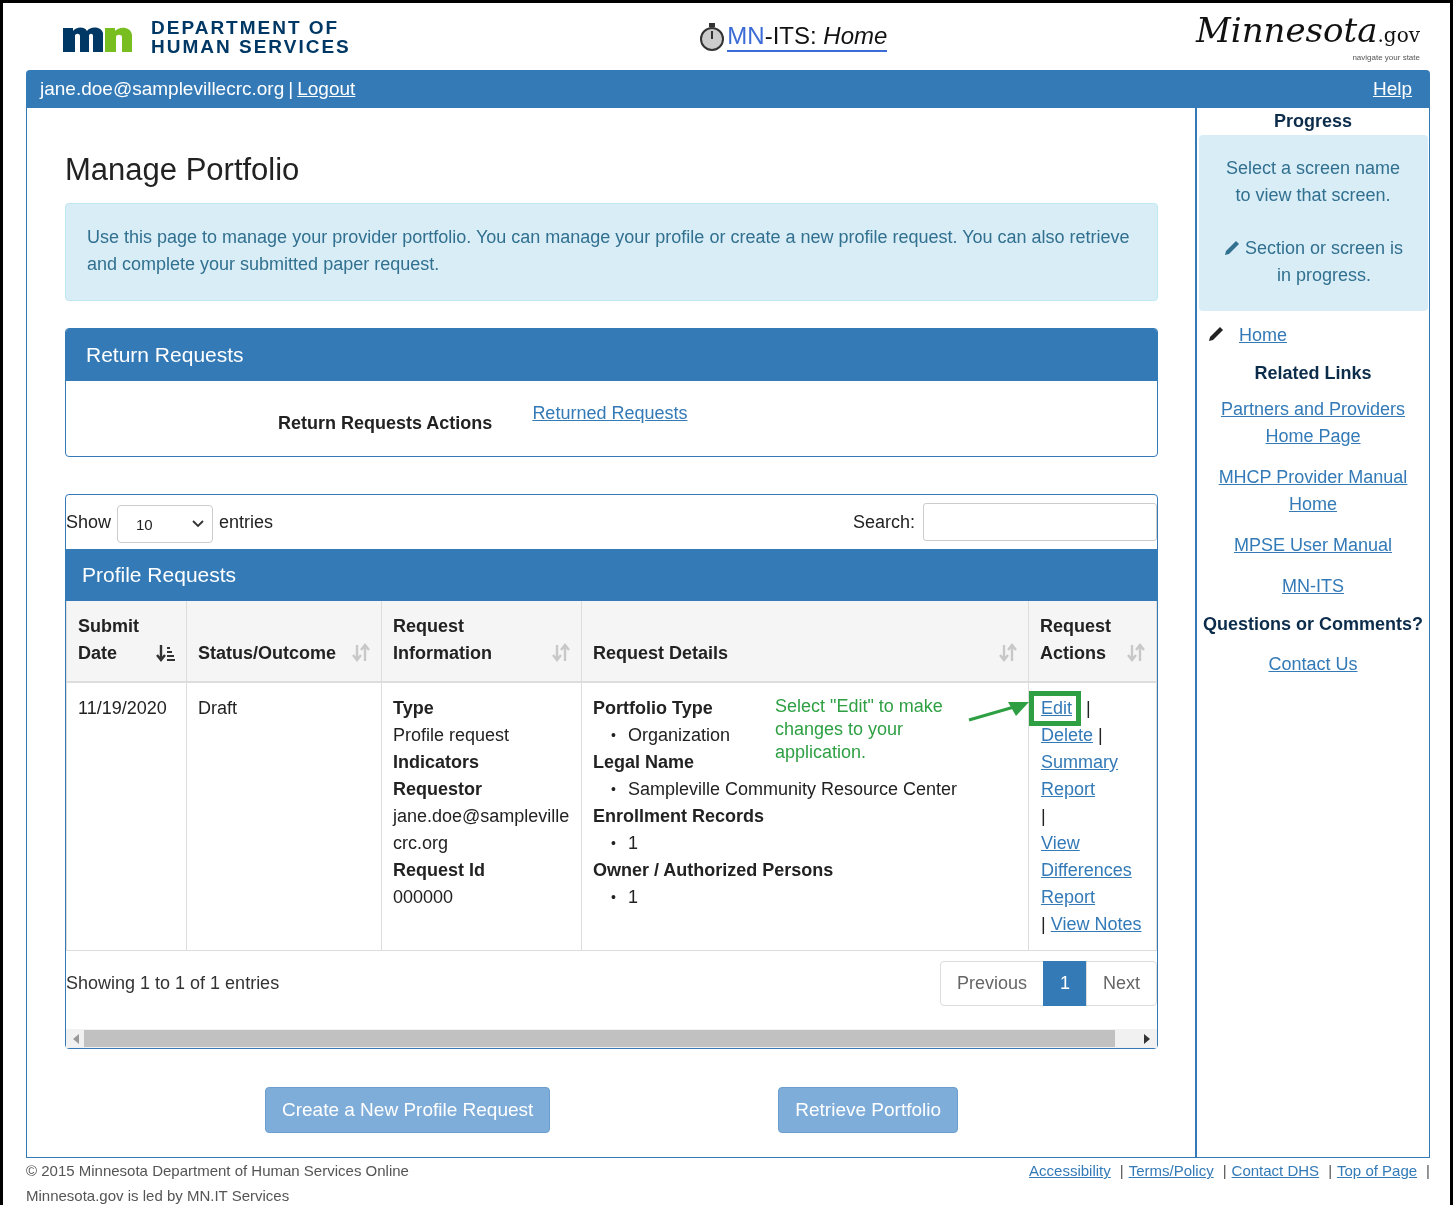 This screenshot has height=1205, width=1453. What do you see at coordinates (1313, 423) in the screenshot?
I see `related-link: Partners and Providers Home Page` at bounding box center [1313, 423].